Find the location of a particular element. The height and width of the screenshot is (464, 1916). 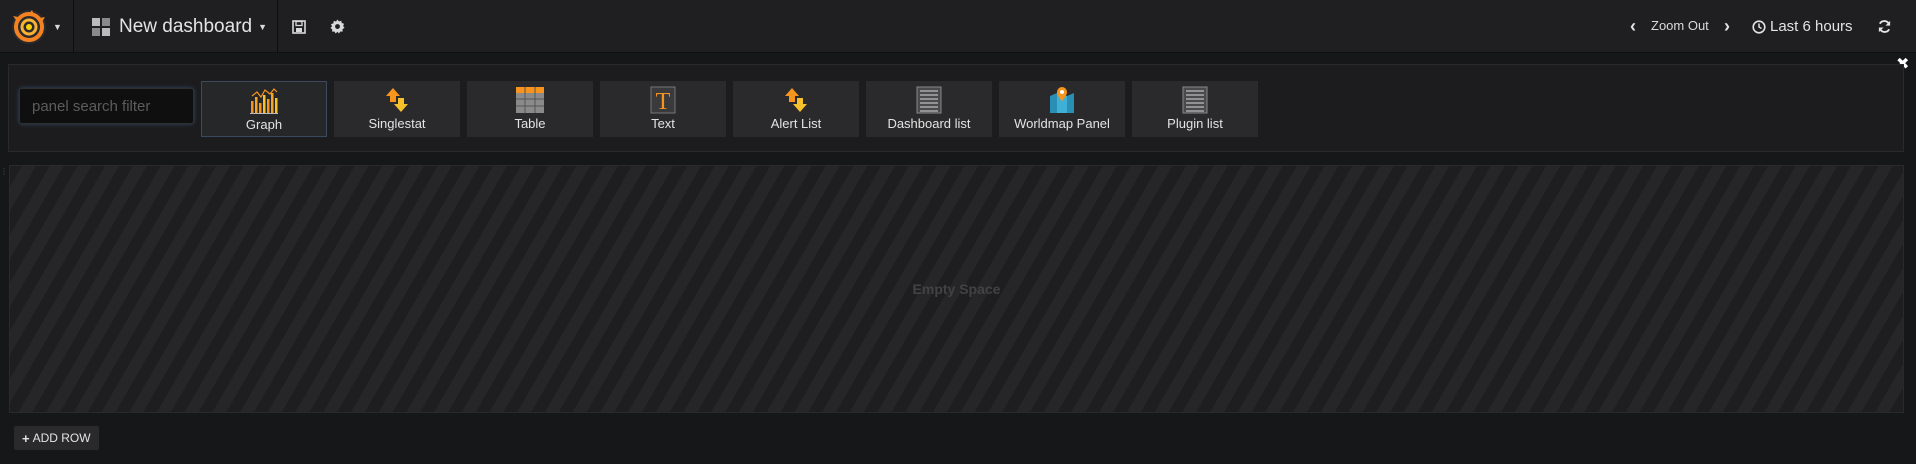

graph-icon is located at coordinates (264, 101).